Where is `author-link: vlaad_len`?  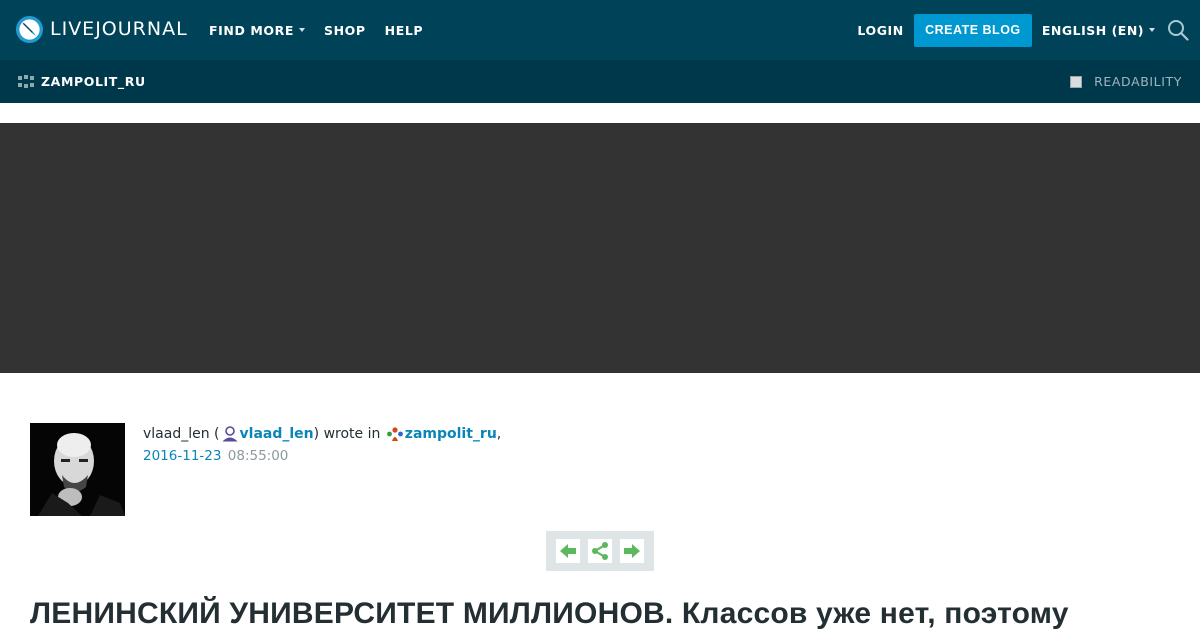
author-link: vlaad_len is located at coordinates (277, 434).